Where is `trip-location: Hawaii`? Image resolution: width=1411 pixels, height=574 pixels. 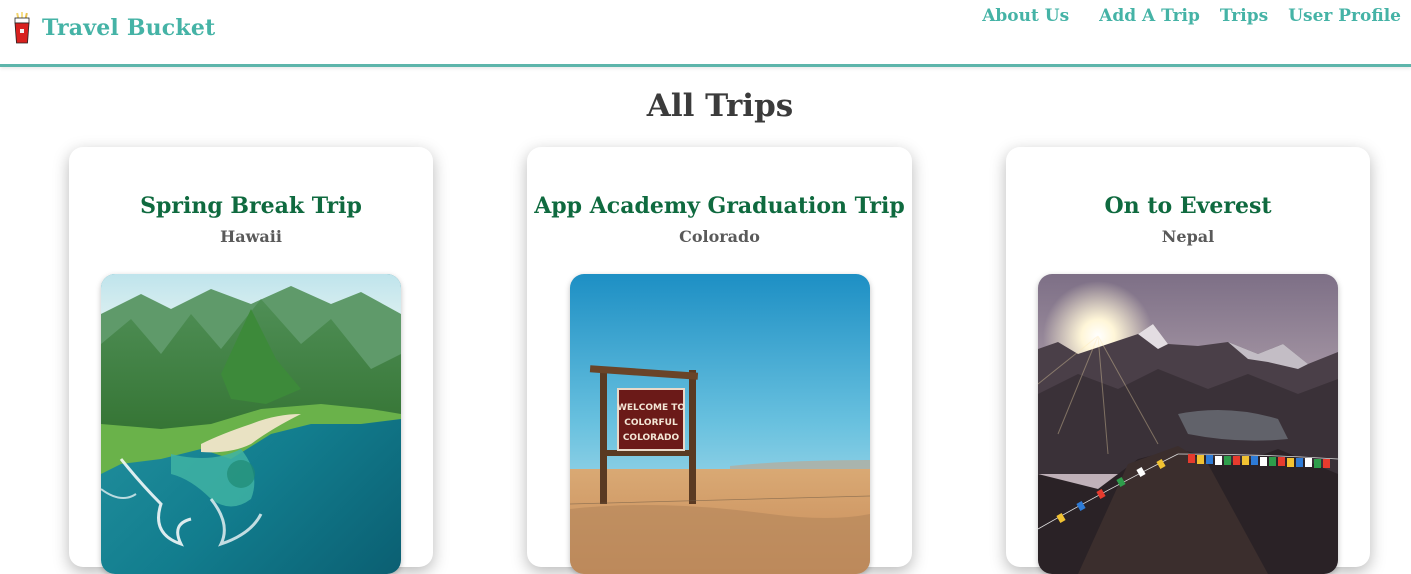
trip-location: Hawaii is located at coordinates (251, 236).